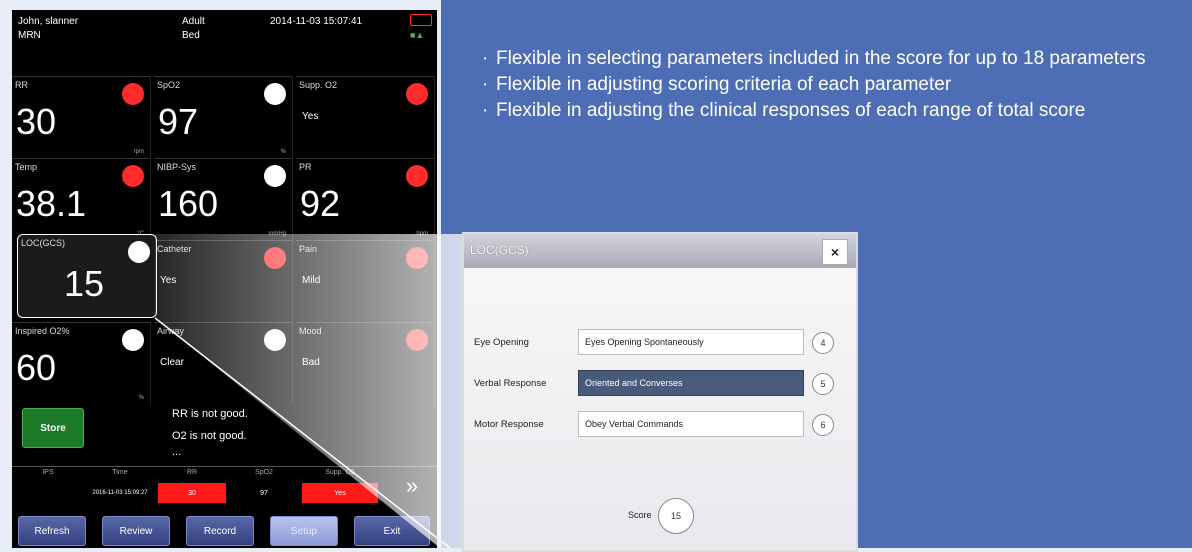  I want to click on patient-name: John, slanner, so click(48, 21).